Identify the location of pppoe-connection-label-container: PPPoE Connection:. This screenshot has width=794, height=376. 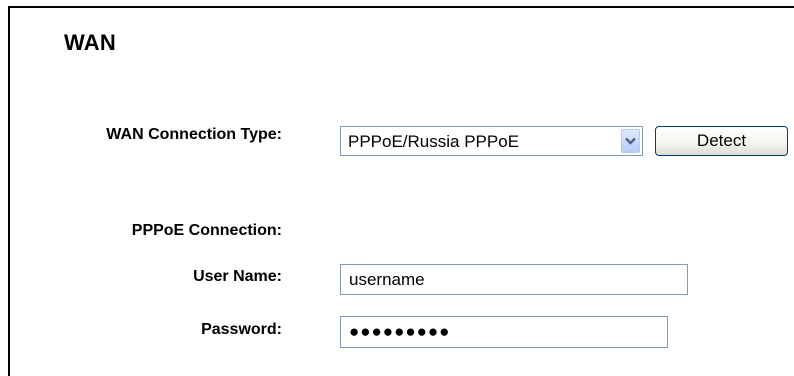
(146, 232).